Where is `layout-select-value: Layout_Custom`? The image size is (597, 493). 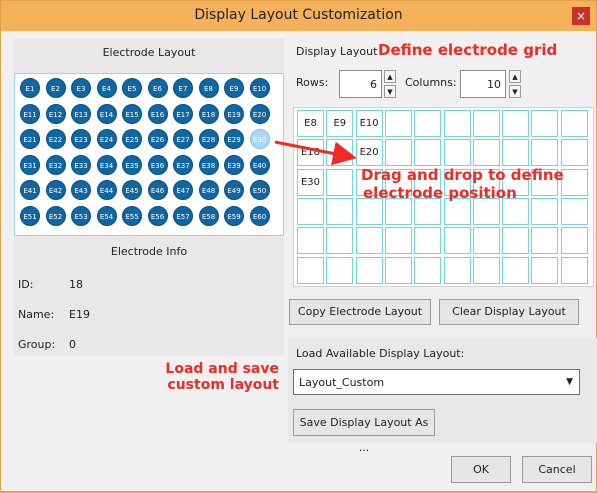 layout-select-value: Layout_Custom is located at coordinates (342, 382).